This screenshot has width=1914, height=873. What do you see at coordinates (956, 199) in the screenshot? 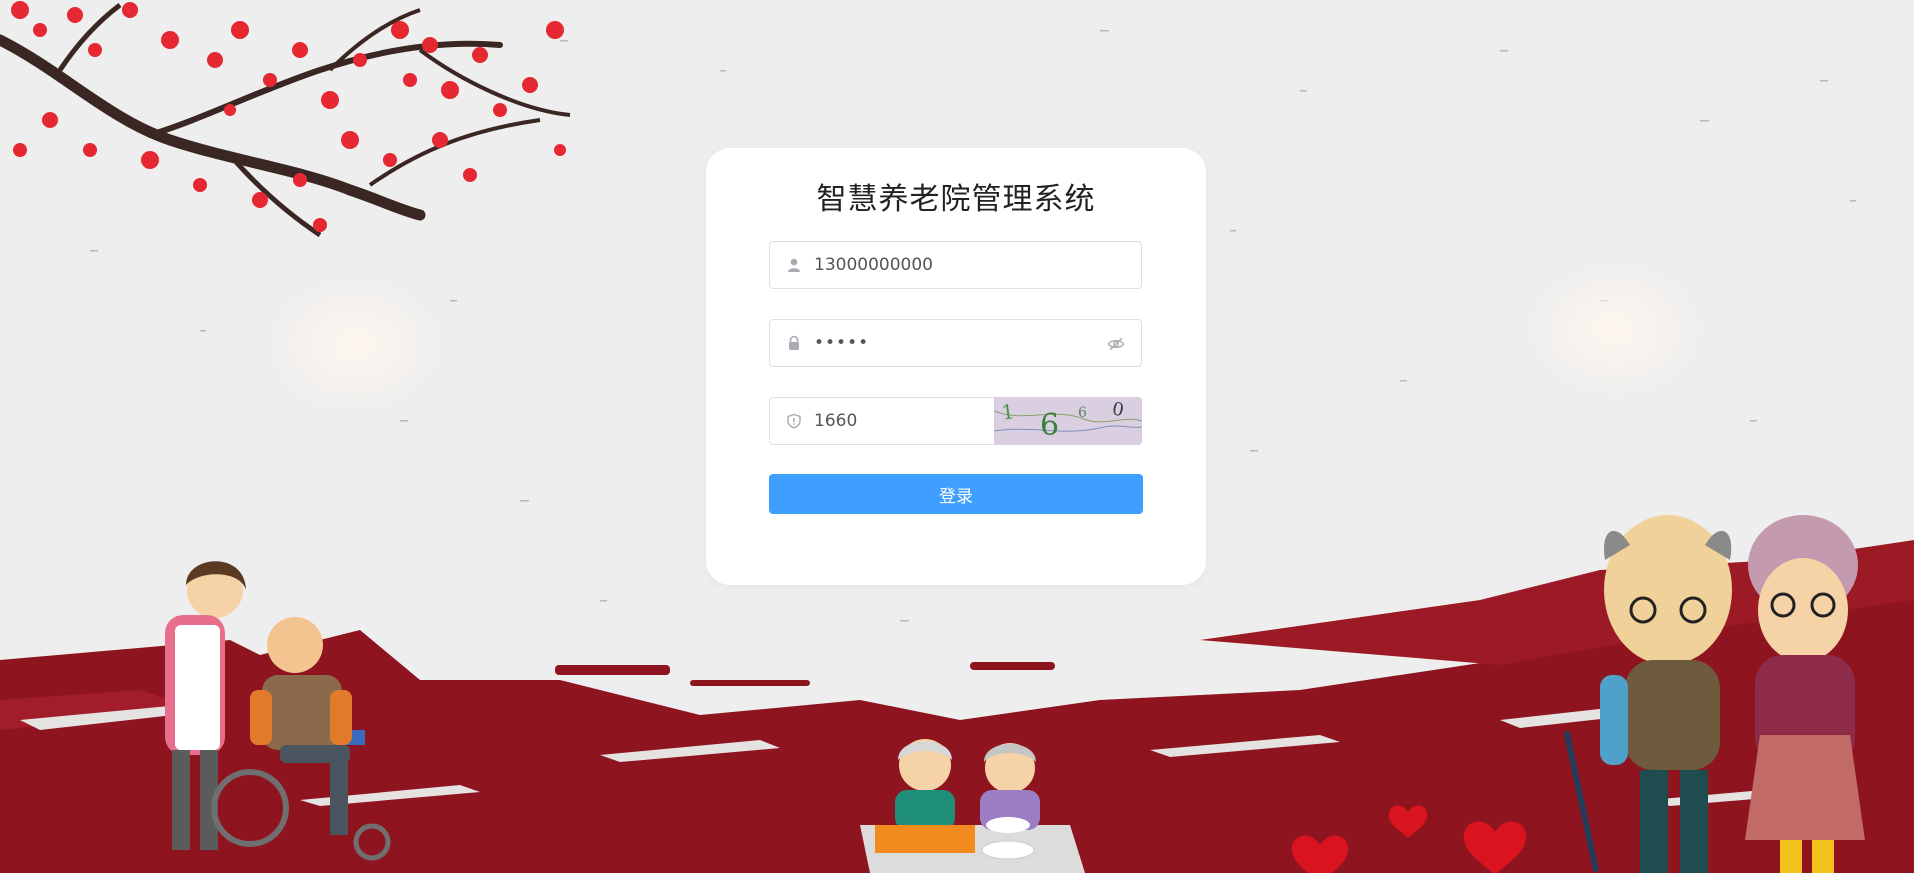
I see `page-title: 智慧养老院管理系统` at bounding box center [956, 199].